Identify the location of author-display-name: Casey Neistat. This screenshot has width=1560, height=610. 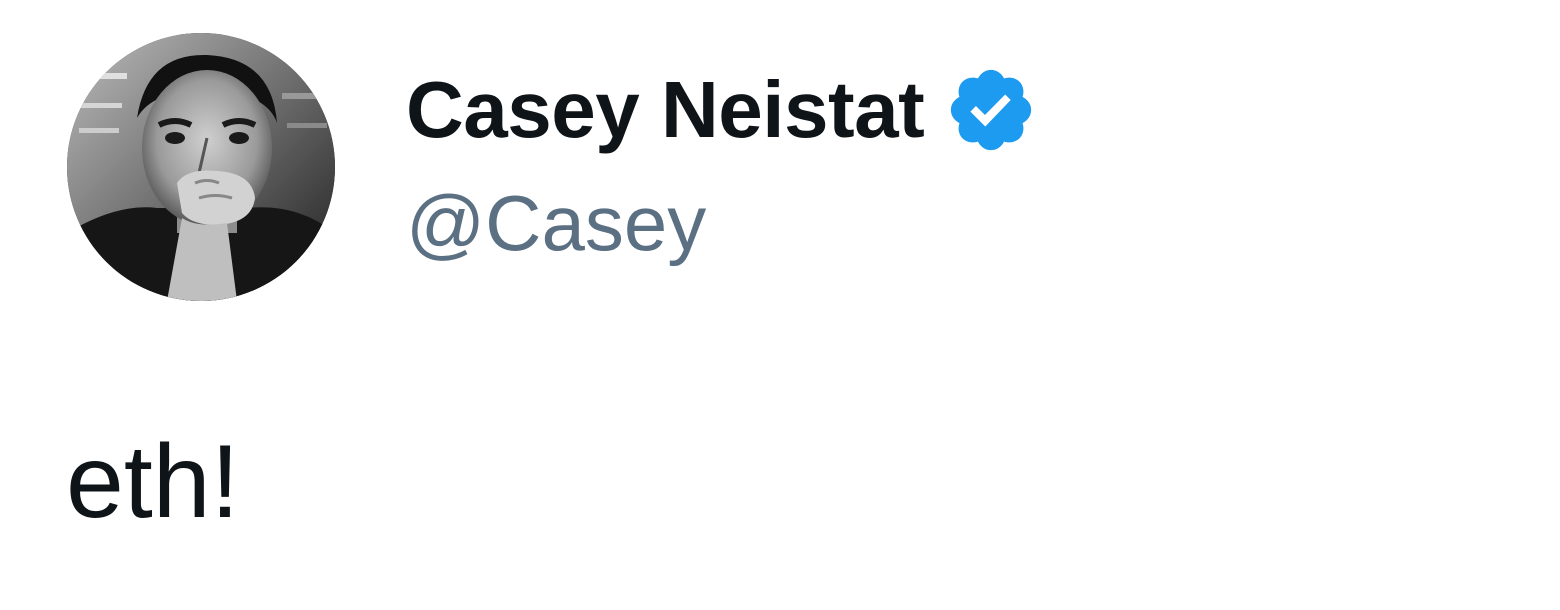
(665, 110).